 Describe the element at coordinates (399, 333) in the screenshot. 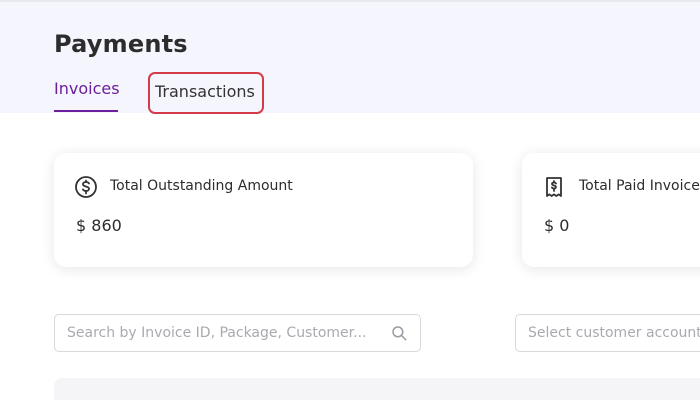

I see `search-icon` at that location.